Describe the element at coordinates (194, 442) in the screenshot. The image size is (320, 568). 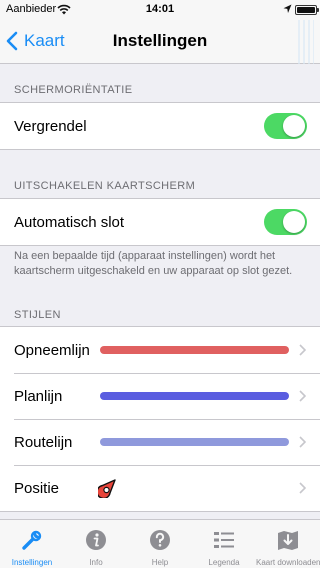
I see `route-line-sample` at that location.